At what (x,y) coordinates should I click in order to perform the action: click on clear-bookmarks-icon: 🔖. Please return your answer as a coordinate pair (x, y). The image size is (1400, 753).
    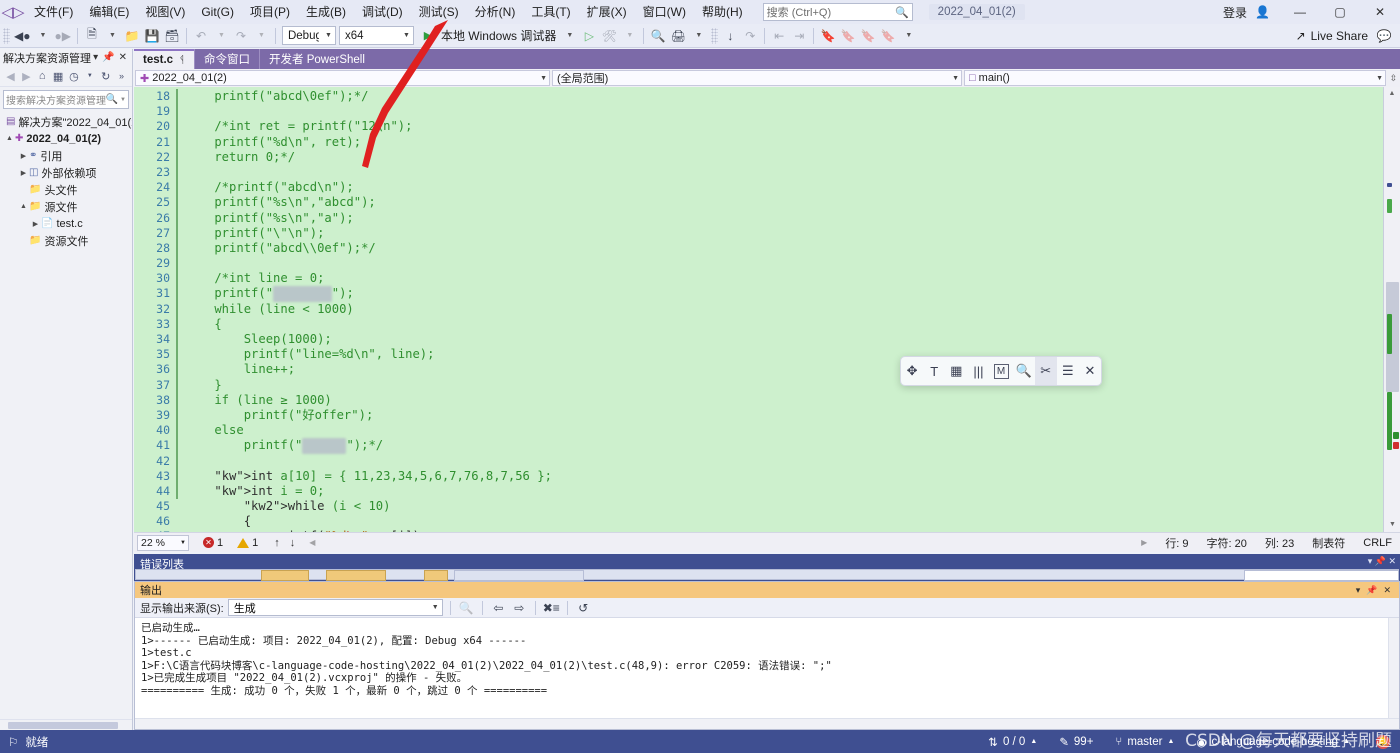
    Looking at the image, I should click on (888, 36).